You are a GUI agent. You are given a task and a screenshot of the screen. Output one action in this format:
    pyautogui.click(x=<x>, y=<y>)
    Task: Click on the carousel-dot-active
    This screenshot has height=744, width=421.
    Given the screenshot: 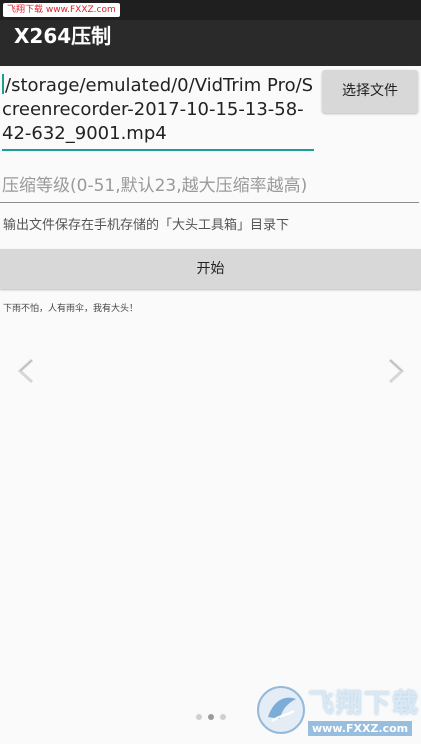 What is the action you would take?
    pyautogui.click(x=211, y=717)
    